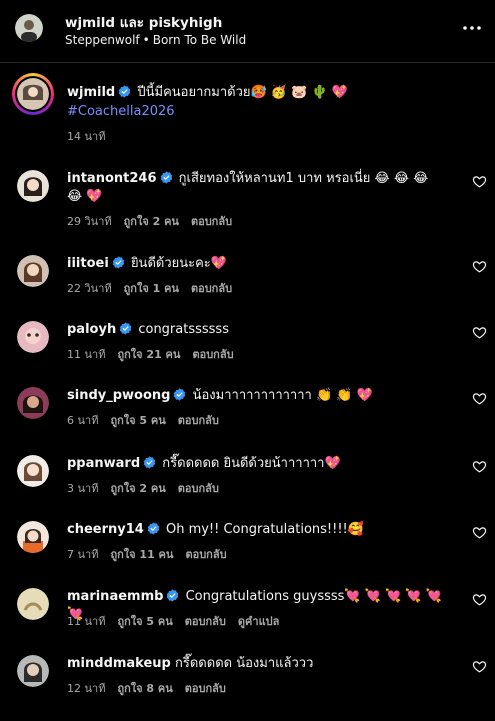 Image resolution: width=495 pixels, height=721 pixels. I want to click on comment-username: intanont246, so click(112, 178).